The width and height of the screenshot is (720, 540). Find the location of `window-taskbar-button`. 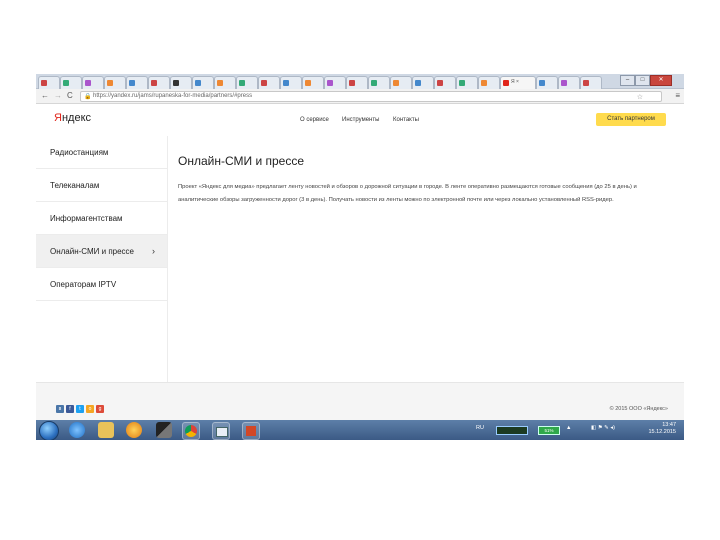

window-taskbar-button is located at coordinates (221, 431).